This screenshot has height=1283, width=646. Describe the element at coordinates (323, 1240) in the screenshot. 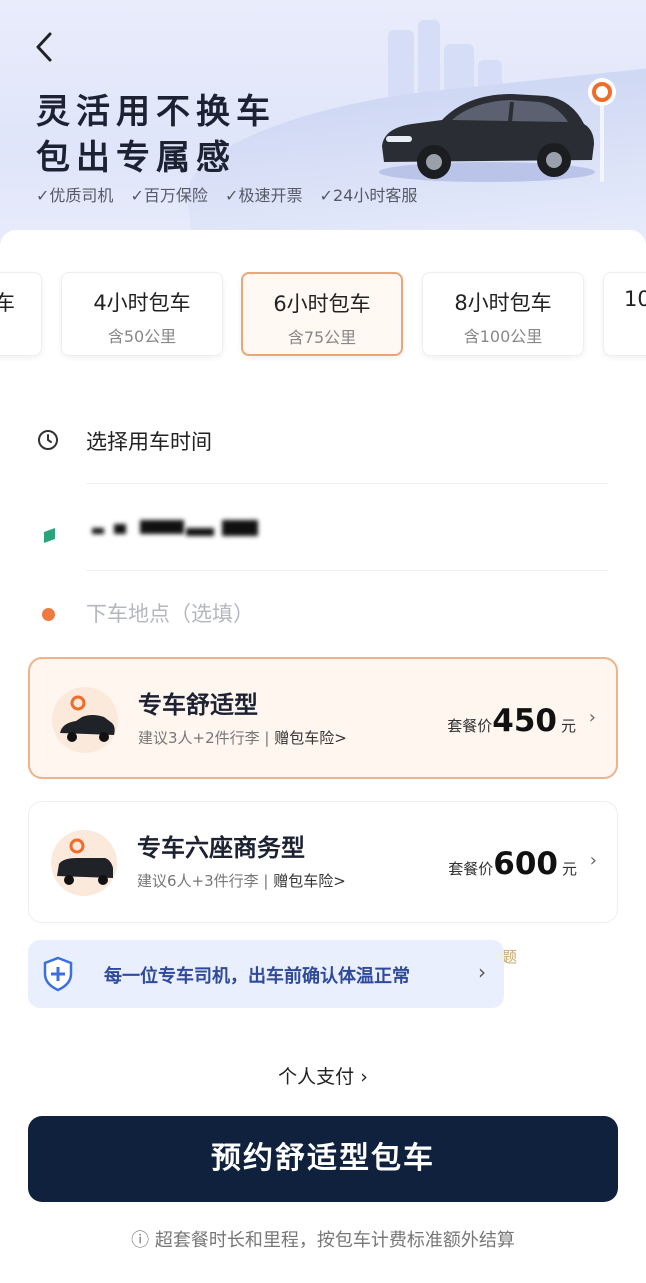

I see `pricing-note: ⓘ 超套餐时长和里程，按包车计费标准额外结算` at that location.